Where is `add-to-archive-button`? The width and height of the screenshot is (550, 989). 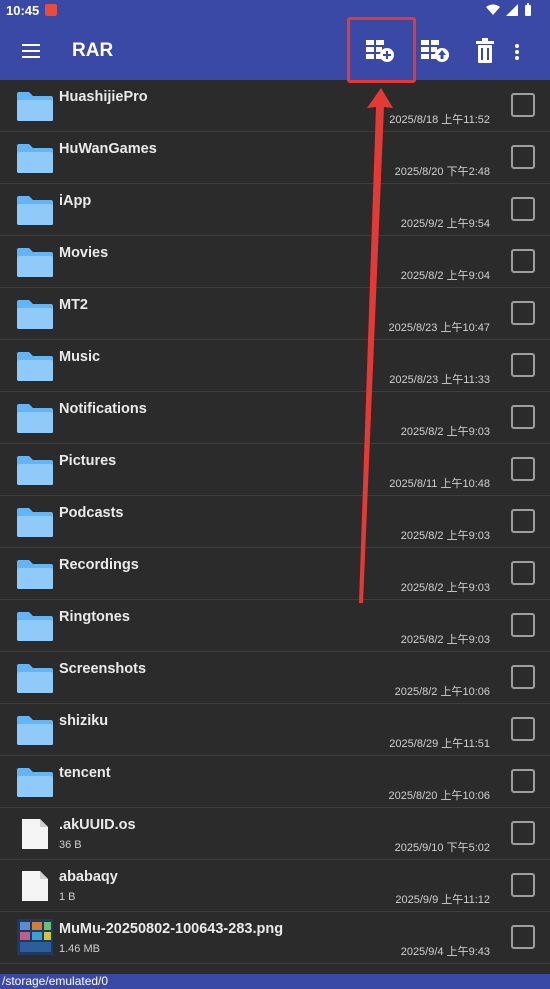 add-to-archive-button is located at coordinates (380, 52).